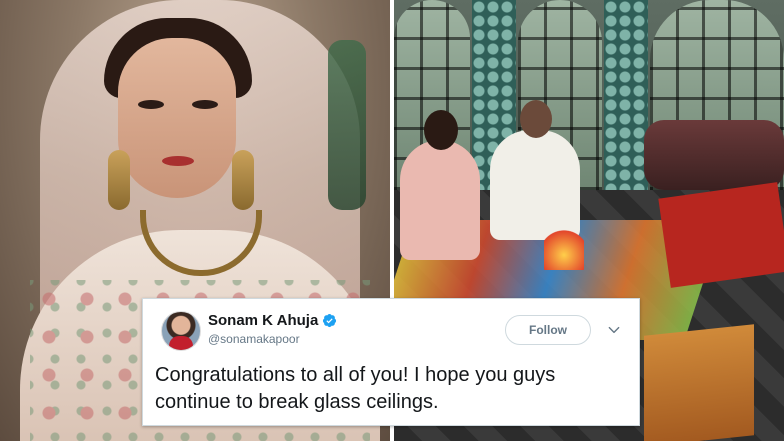 This screenshot has width=784, height=441. What do you see at coordinates (548, 330) in the screenshot?
I see `follow-button: Follow` at bounding box center [548, 330].